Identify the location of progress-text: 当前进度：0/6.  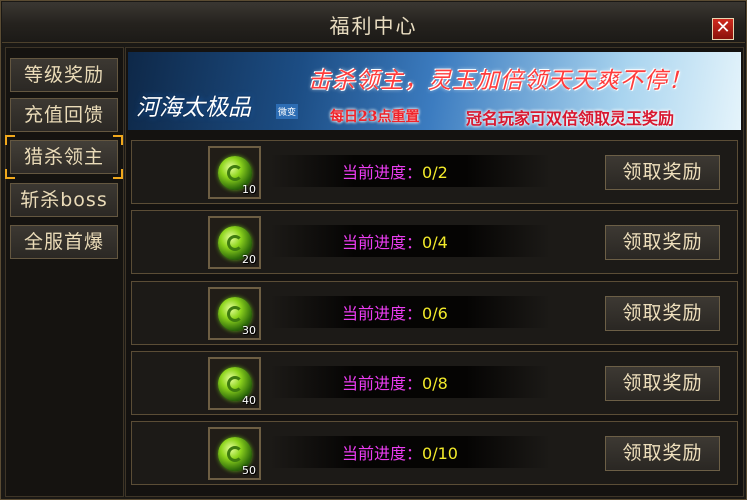
(395, 312).